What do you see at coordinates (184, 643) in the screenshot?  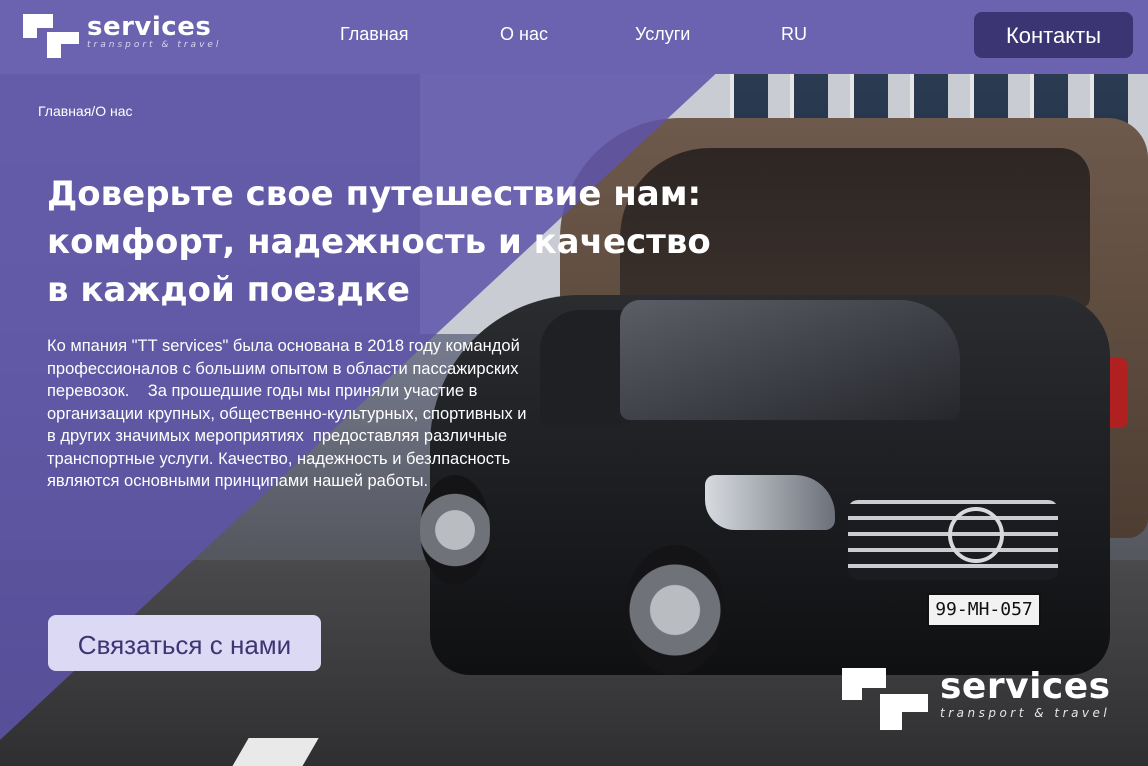 I see `contact-us-button: Связаться с нами` at bounding box center [184, 643].